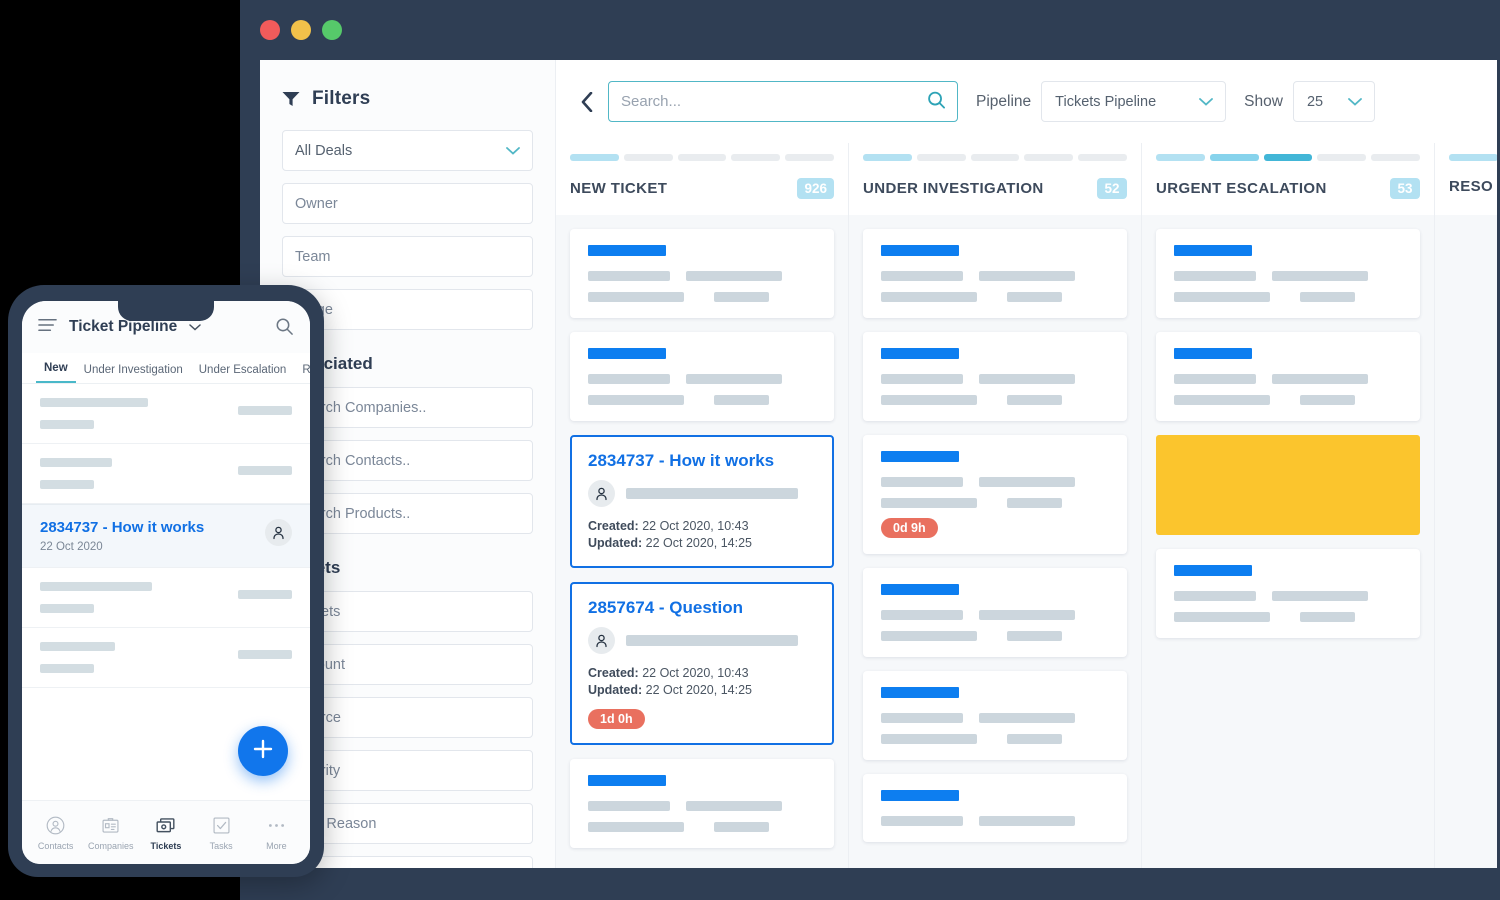 The image size is (1500, 900). What do you see at coordinates (1288, 485) in the screenshot?
I see `card-drop-placeholder` at bounding box center [1288, 485].